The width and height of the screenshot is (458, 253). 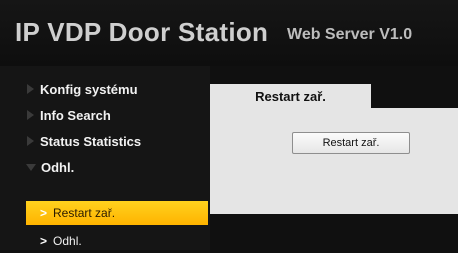 I want to click on sidebar-item-label: Info Search, so click(x=75, y=115).